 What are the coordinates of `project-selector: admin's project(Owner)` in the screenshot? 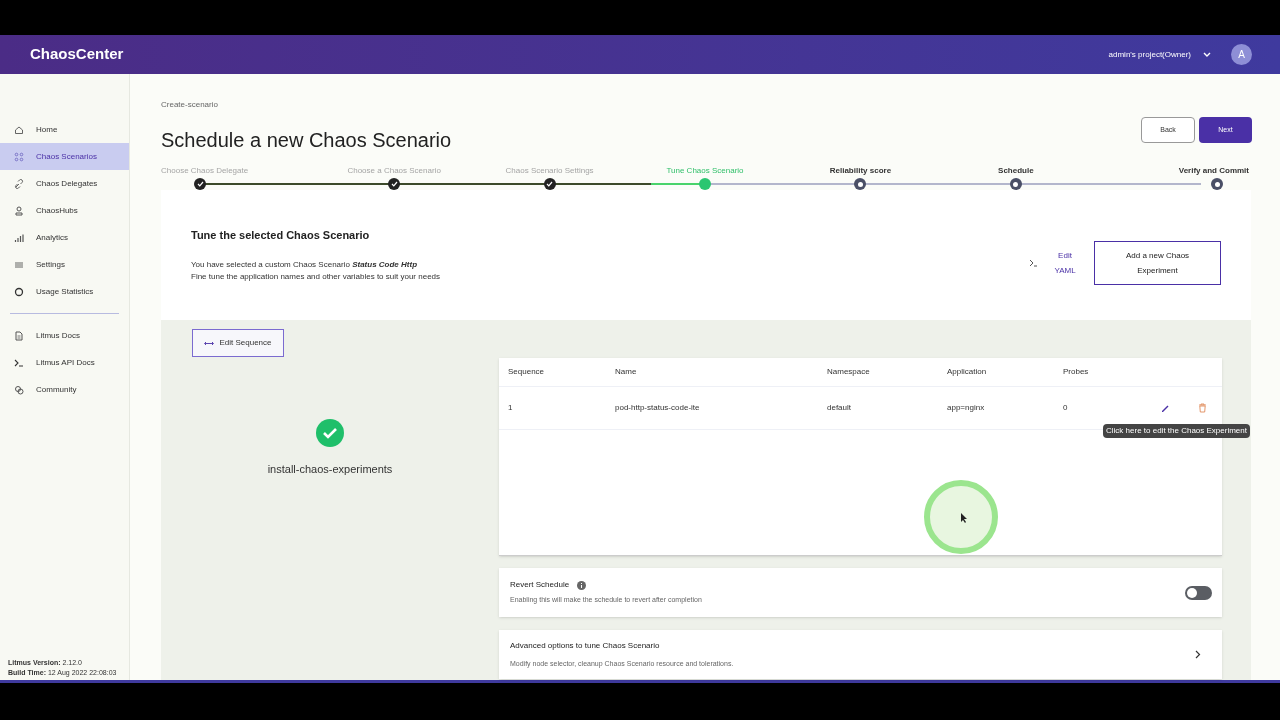 It's located at (1159, 54).